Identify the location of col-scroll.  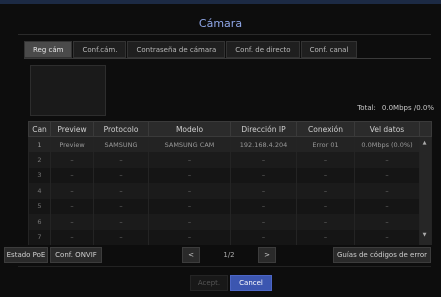
(425, 129).